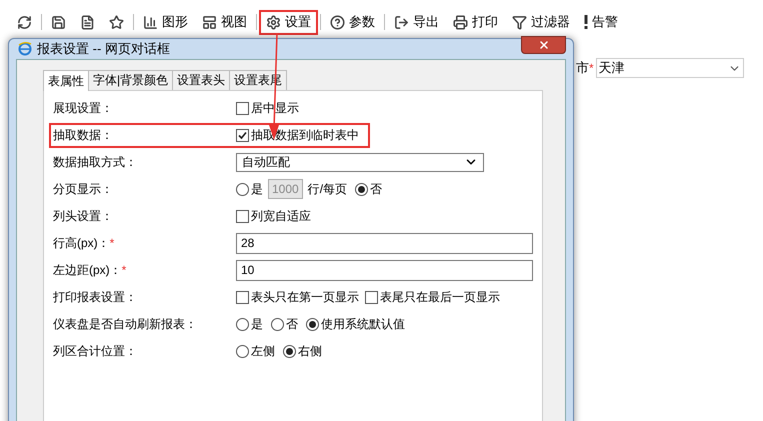 The height and width of the screenshot is (421, 763). What do you see at coordinates (360, 162) in the screenshot?
I see `dropdown-field: 自动匹配` at bounding box center [360, 162].